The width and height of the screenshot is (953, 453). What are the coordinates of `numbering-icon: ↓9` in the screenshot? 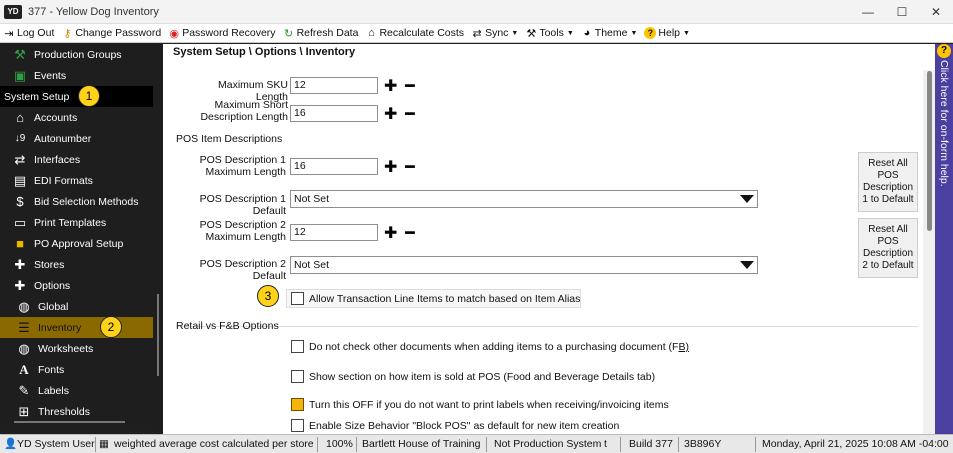 It's located at (20, 138).